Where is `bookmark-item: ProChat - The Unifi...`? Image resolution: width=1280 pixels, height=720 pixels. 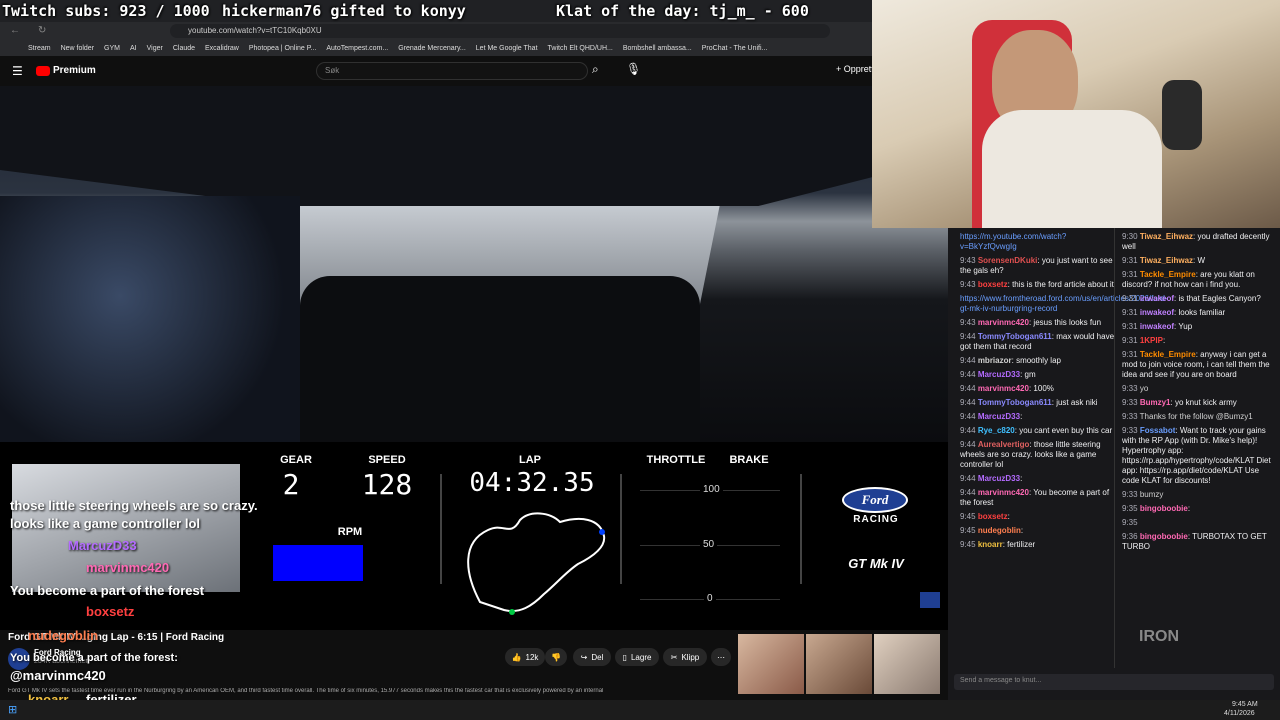
bookmark-item: ProChat - The Unifi... is located at coordinates (735, 48).